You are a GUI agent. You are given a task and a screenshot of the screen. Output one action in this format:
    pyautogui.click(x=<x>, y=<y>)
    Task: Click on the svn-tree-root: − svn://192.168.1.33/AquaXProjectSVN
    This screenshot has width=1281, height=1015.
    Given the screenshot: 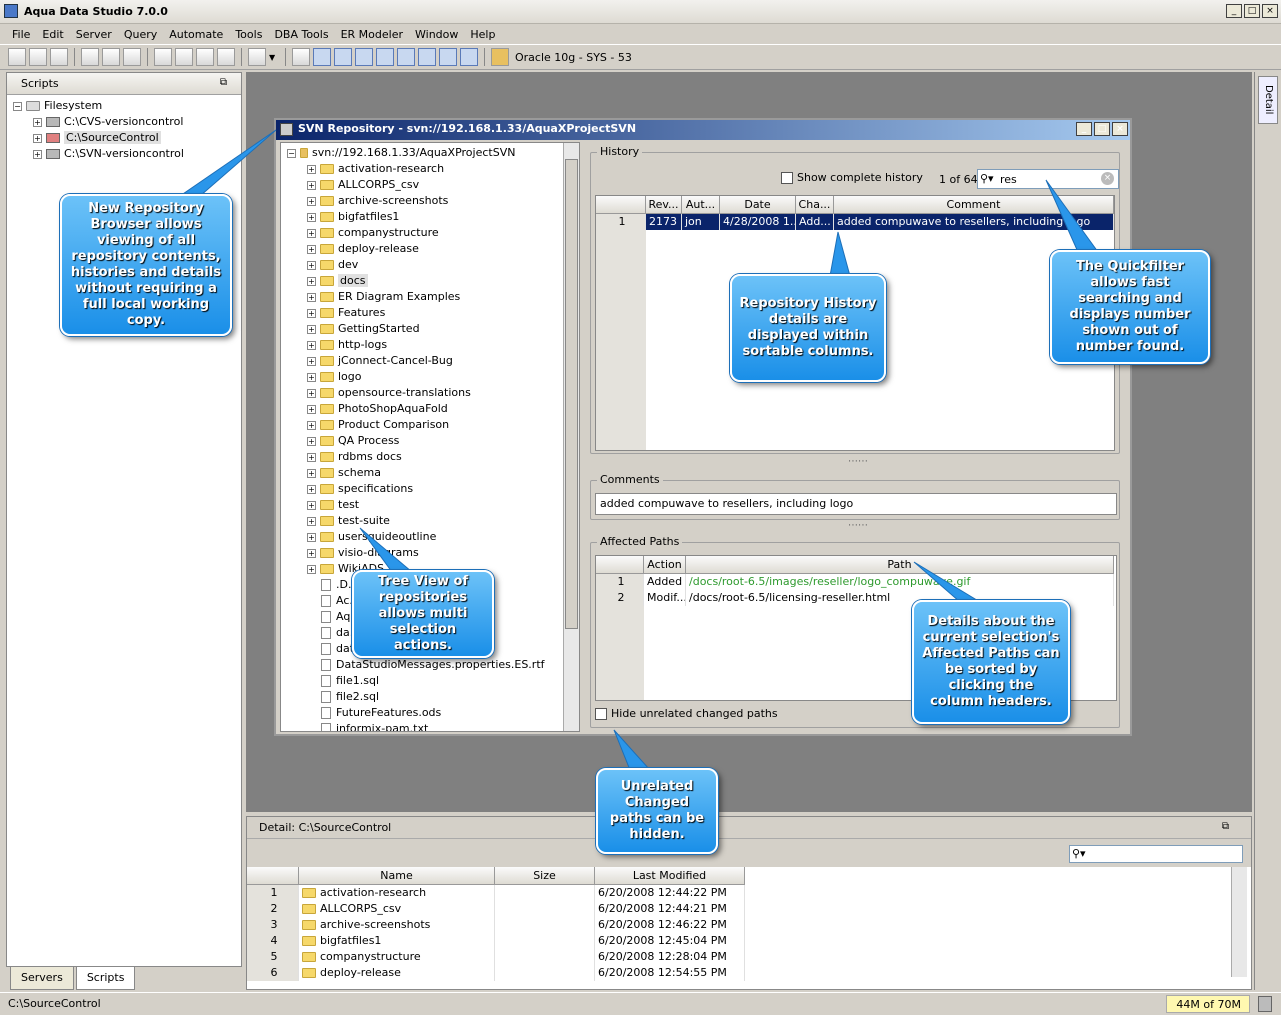 What is the action you would take?
    pyautogui.click(x=430, y=153)
    